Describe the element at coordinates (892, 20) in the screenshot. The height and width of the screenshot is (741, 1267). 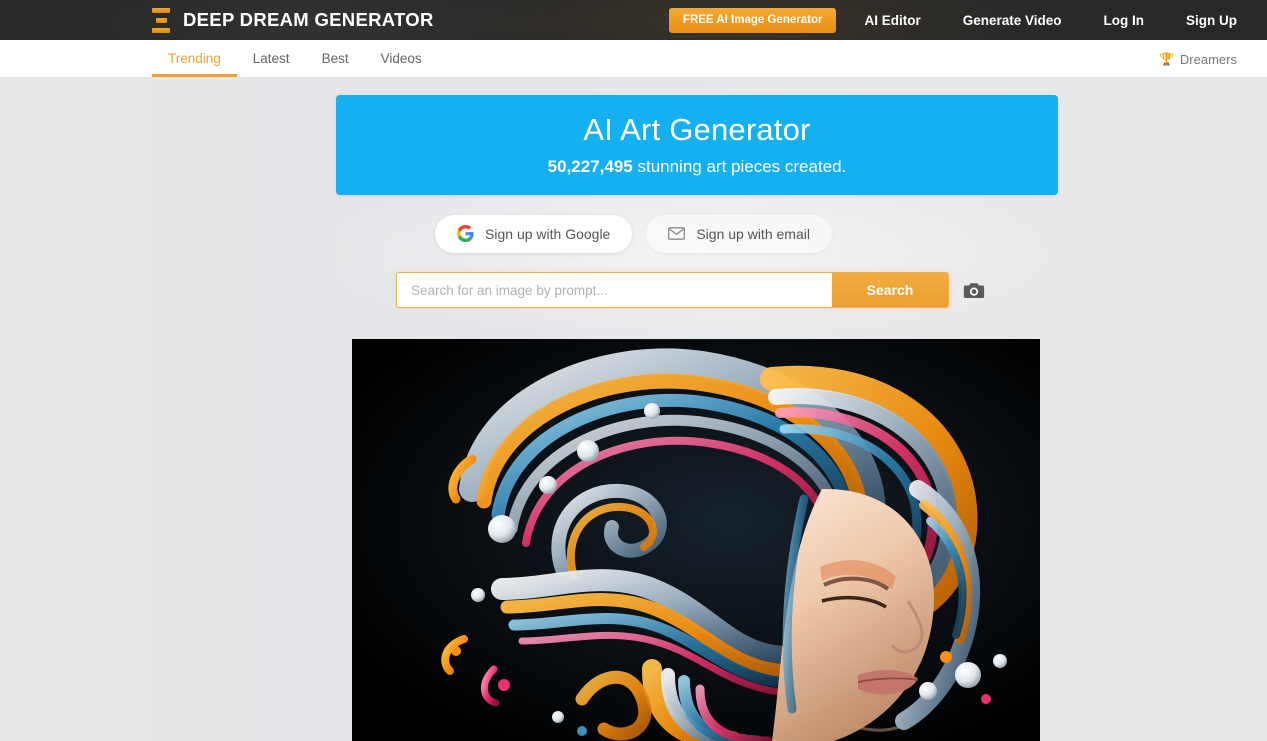
I see `nav-link-ai-editor: AI Editor` at that location.